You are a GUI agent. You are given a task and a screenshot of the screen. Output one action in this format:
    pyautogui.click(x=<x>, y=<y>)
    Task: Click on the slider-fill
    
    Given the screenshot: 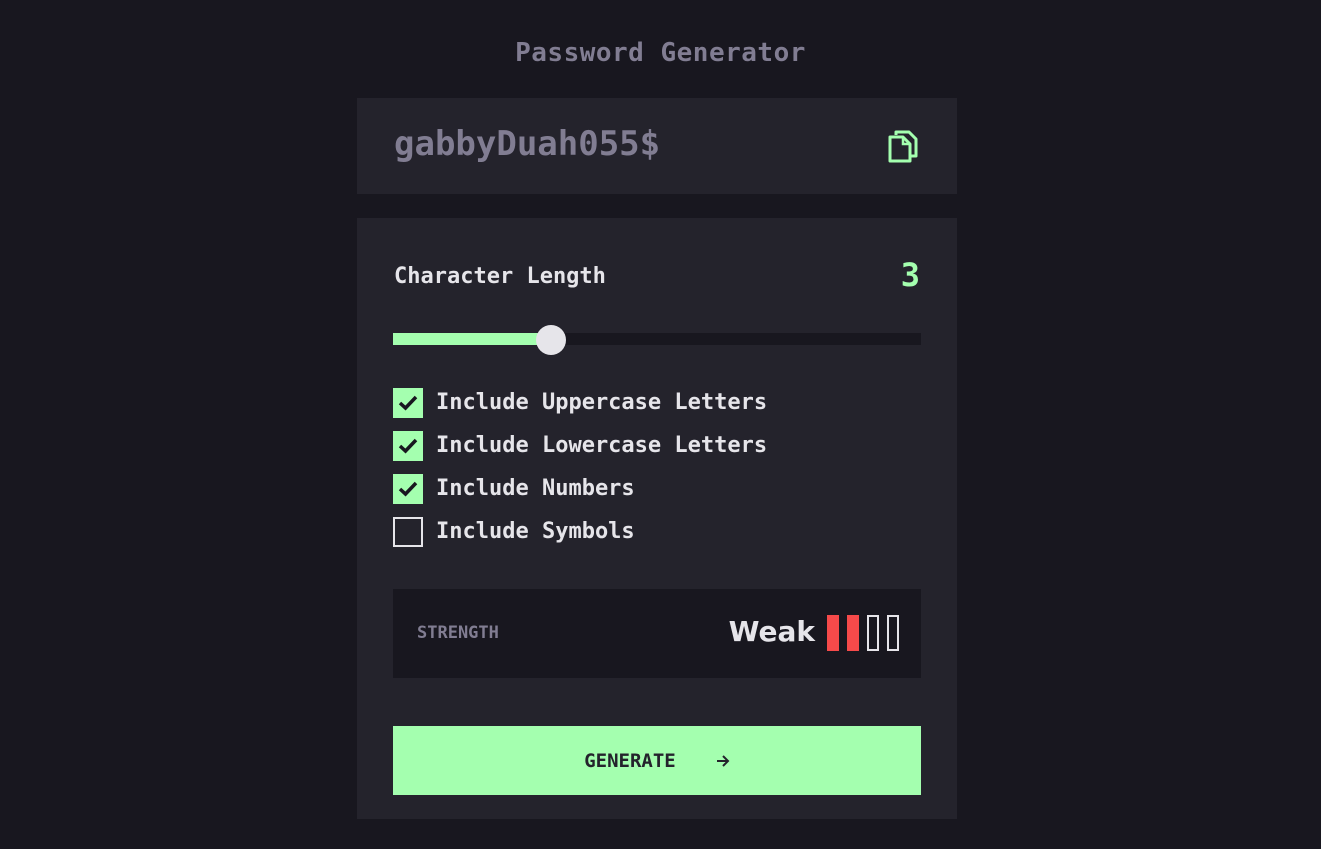 What is the action you would take?
    pyautogui.click(x=472, y=339)
    